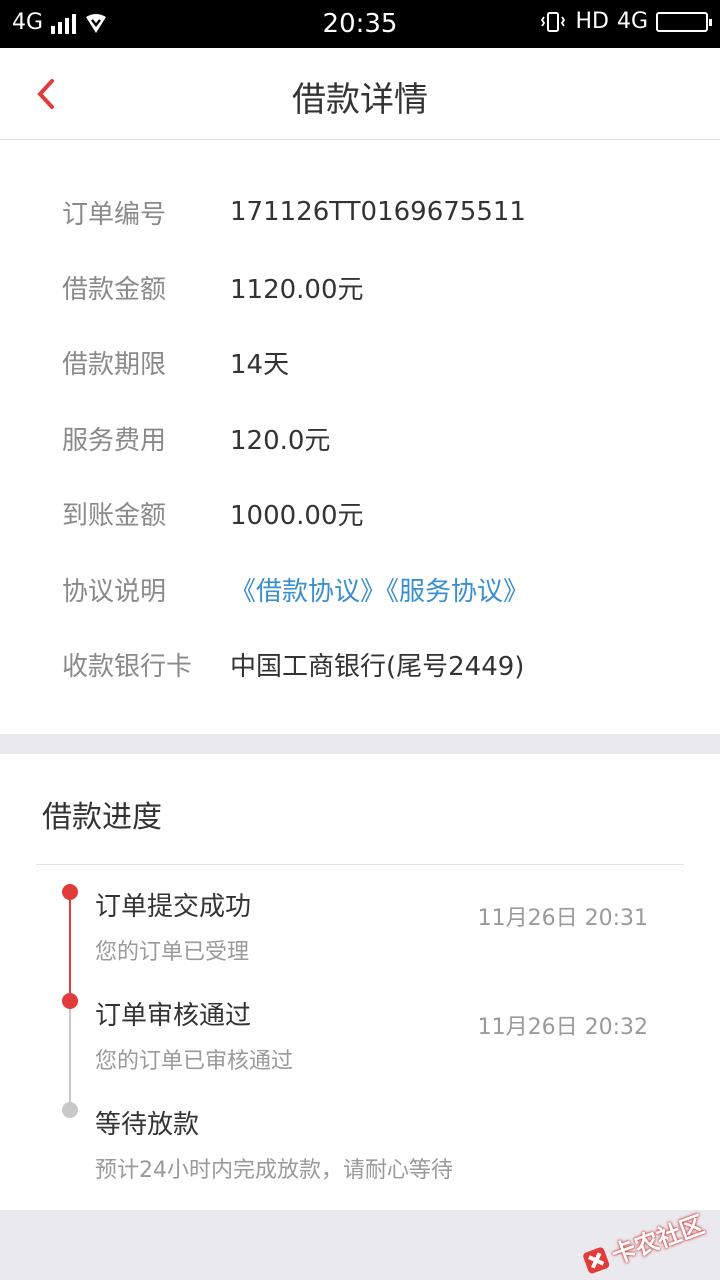  I want to click on timeline-line-pending, so click(70, 1058).